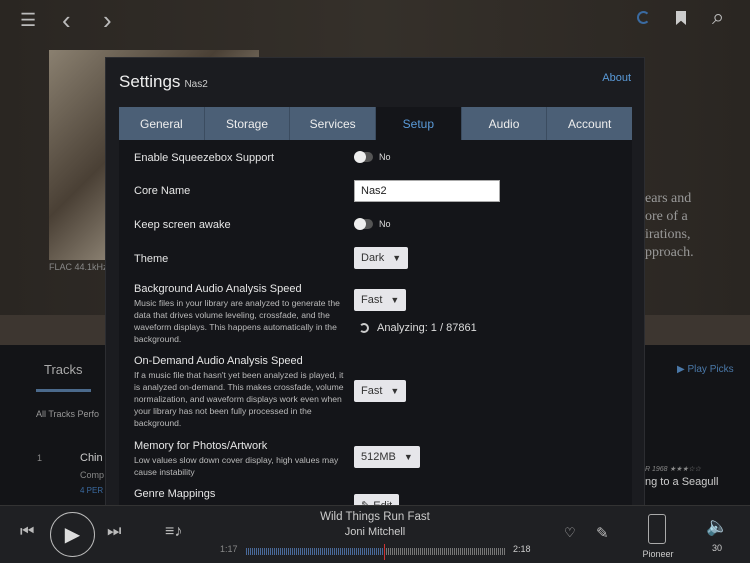 This screenshot has width=750, height=563. Describe the element at coordinates (333, 123) in the screenshot. I see `tab-services: Services` at that location.